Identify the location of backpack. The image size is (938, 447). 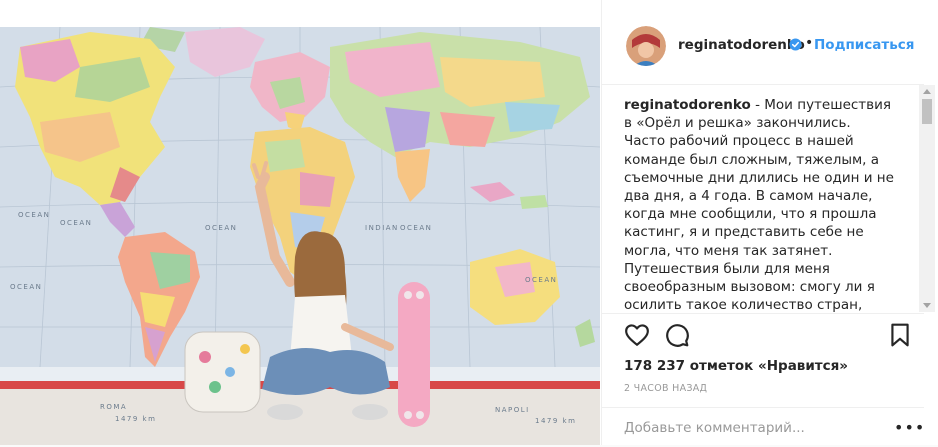
(222, 372).